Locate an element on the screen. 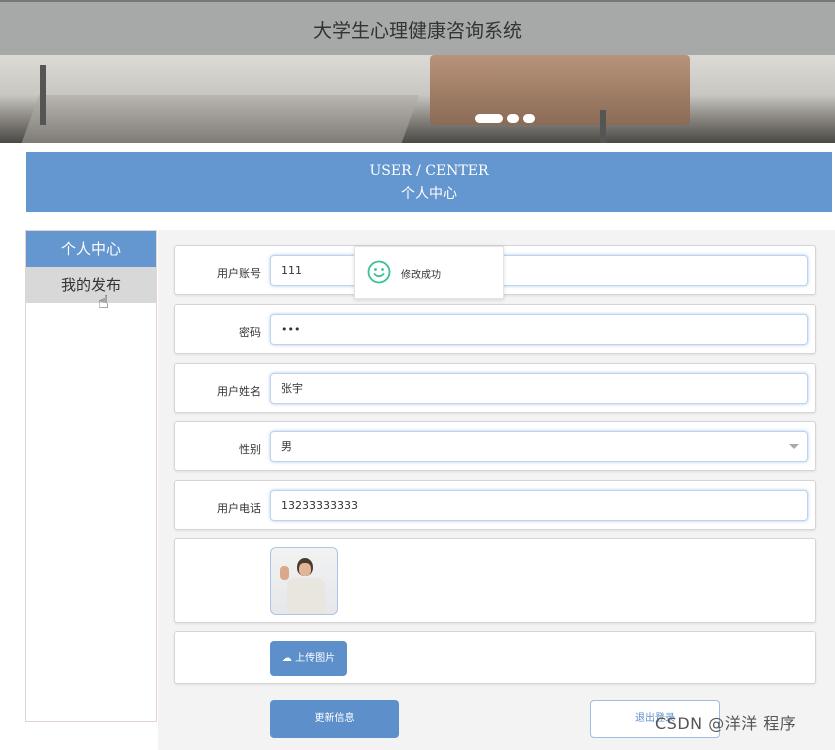 This screenshot has width=835, height=750. banner-carousel is located at coordinates (417, 99).